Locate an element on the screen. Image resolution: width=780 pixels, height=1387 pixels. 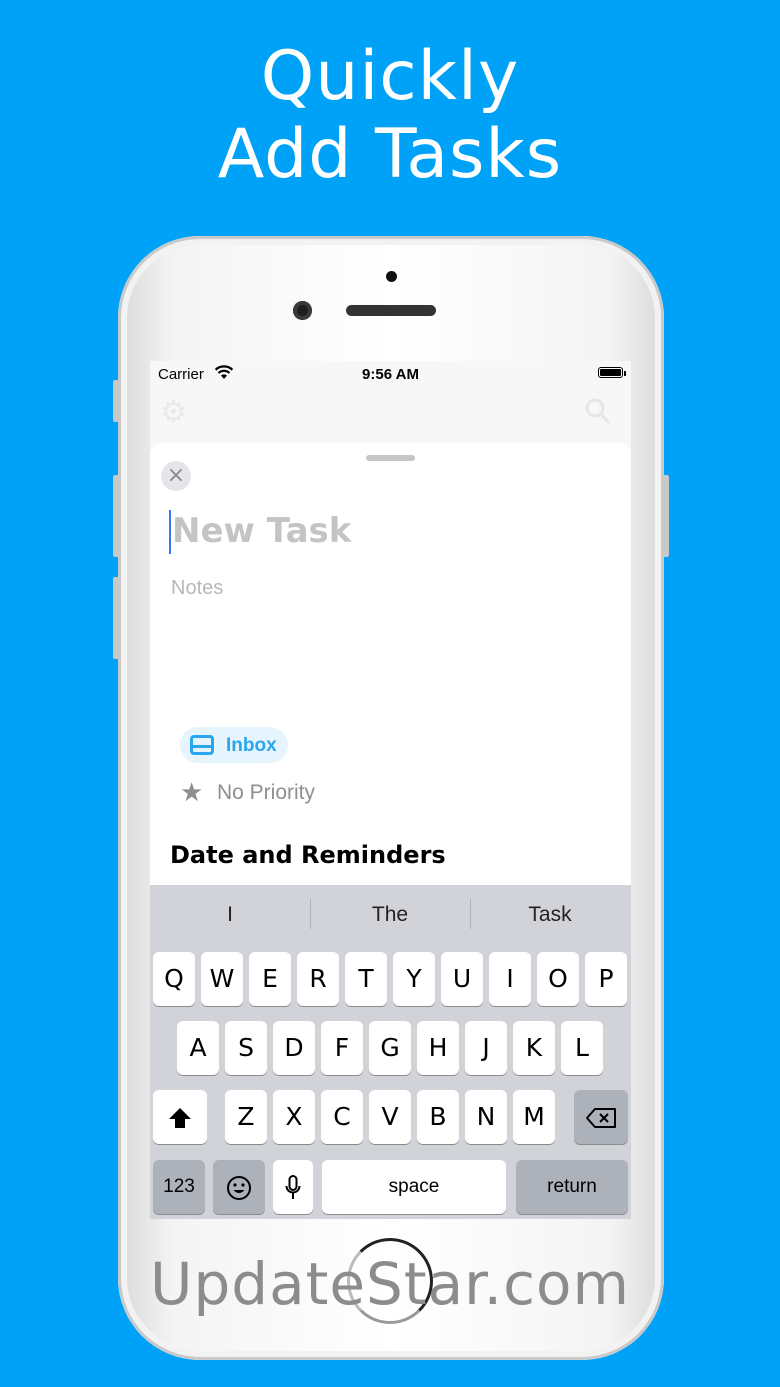
headline-line1: Quickly is located at coordinates (390, 76).